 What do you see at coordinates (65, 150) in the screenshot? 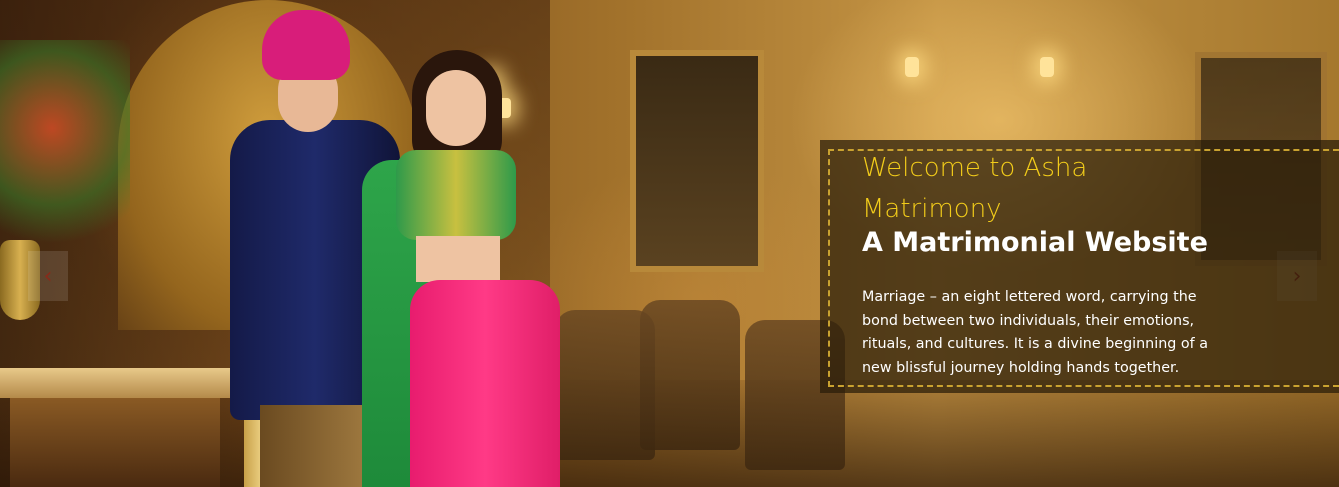
I see `flower-arrangement` at bounding box center [65, 150].